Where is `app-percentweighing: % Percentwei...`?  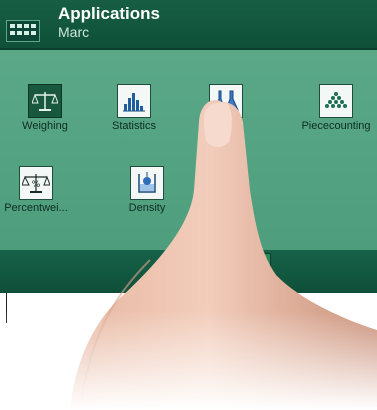
app-percentweighing: % Percentwei... is located at coordinates (38, 190).